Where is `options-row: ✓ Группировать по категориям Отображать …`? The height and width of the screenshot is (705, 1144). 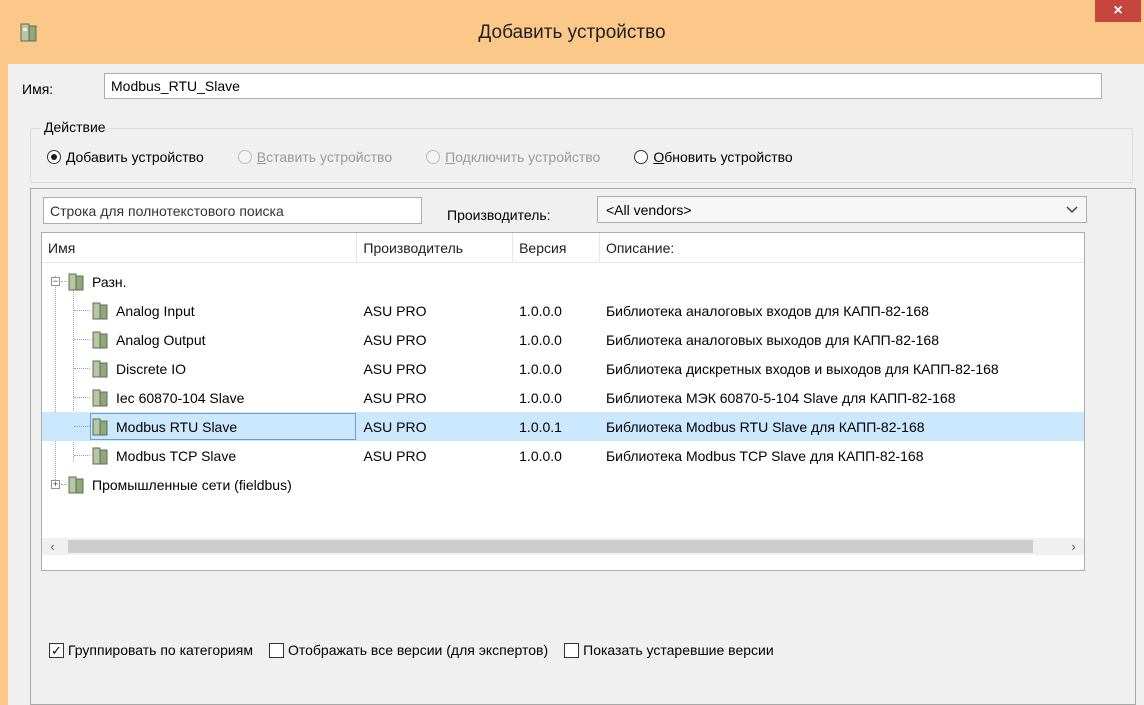 options-row: ✓ Группировать по категориям Отображать … is located at coordinates (419, 650).